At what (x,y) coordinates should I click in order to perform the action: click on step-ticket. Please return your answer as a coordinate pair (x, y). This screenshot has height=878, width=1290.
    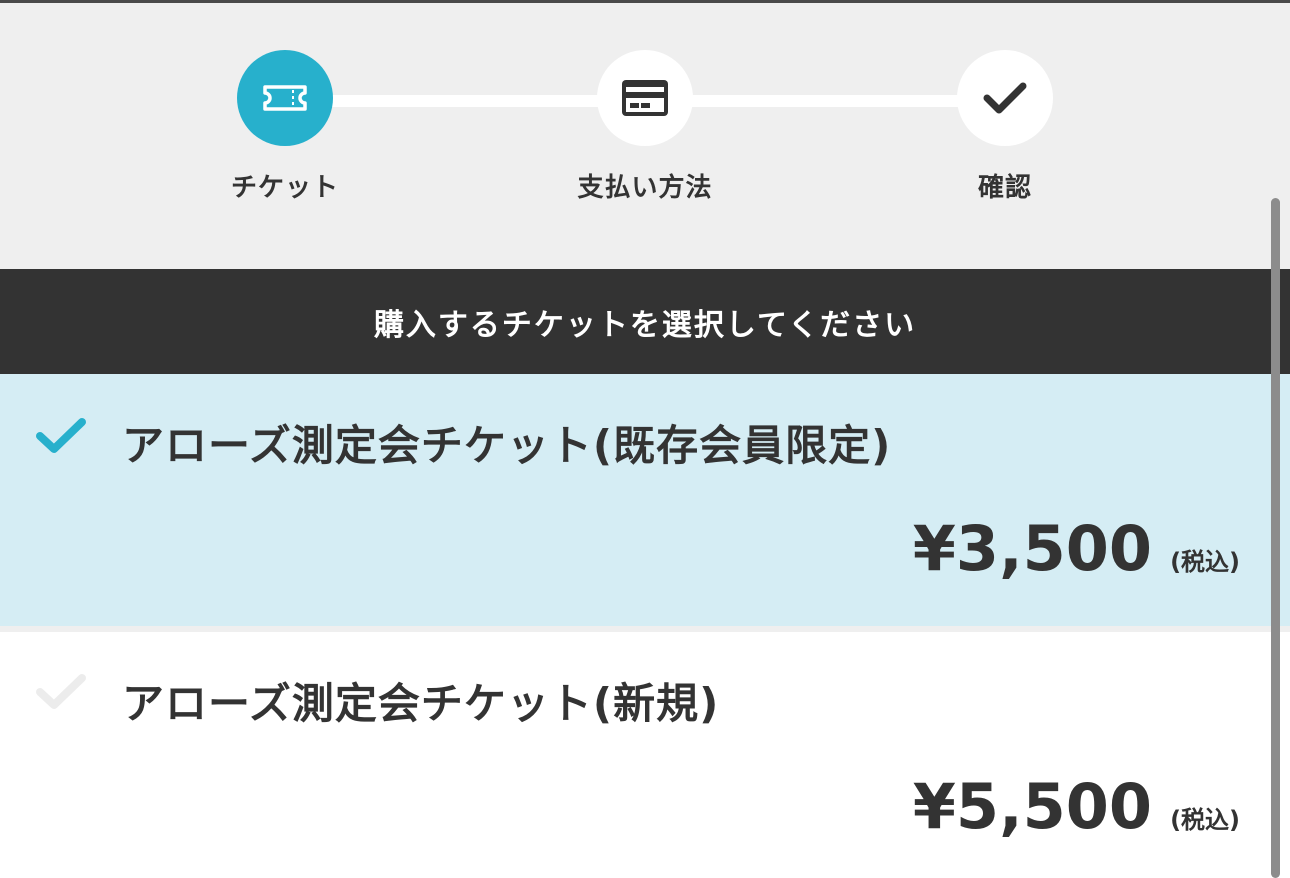
    Looking at the image, I should click on (285, 98).